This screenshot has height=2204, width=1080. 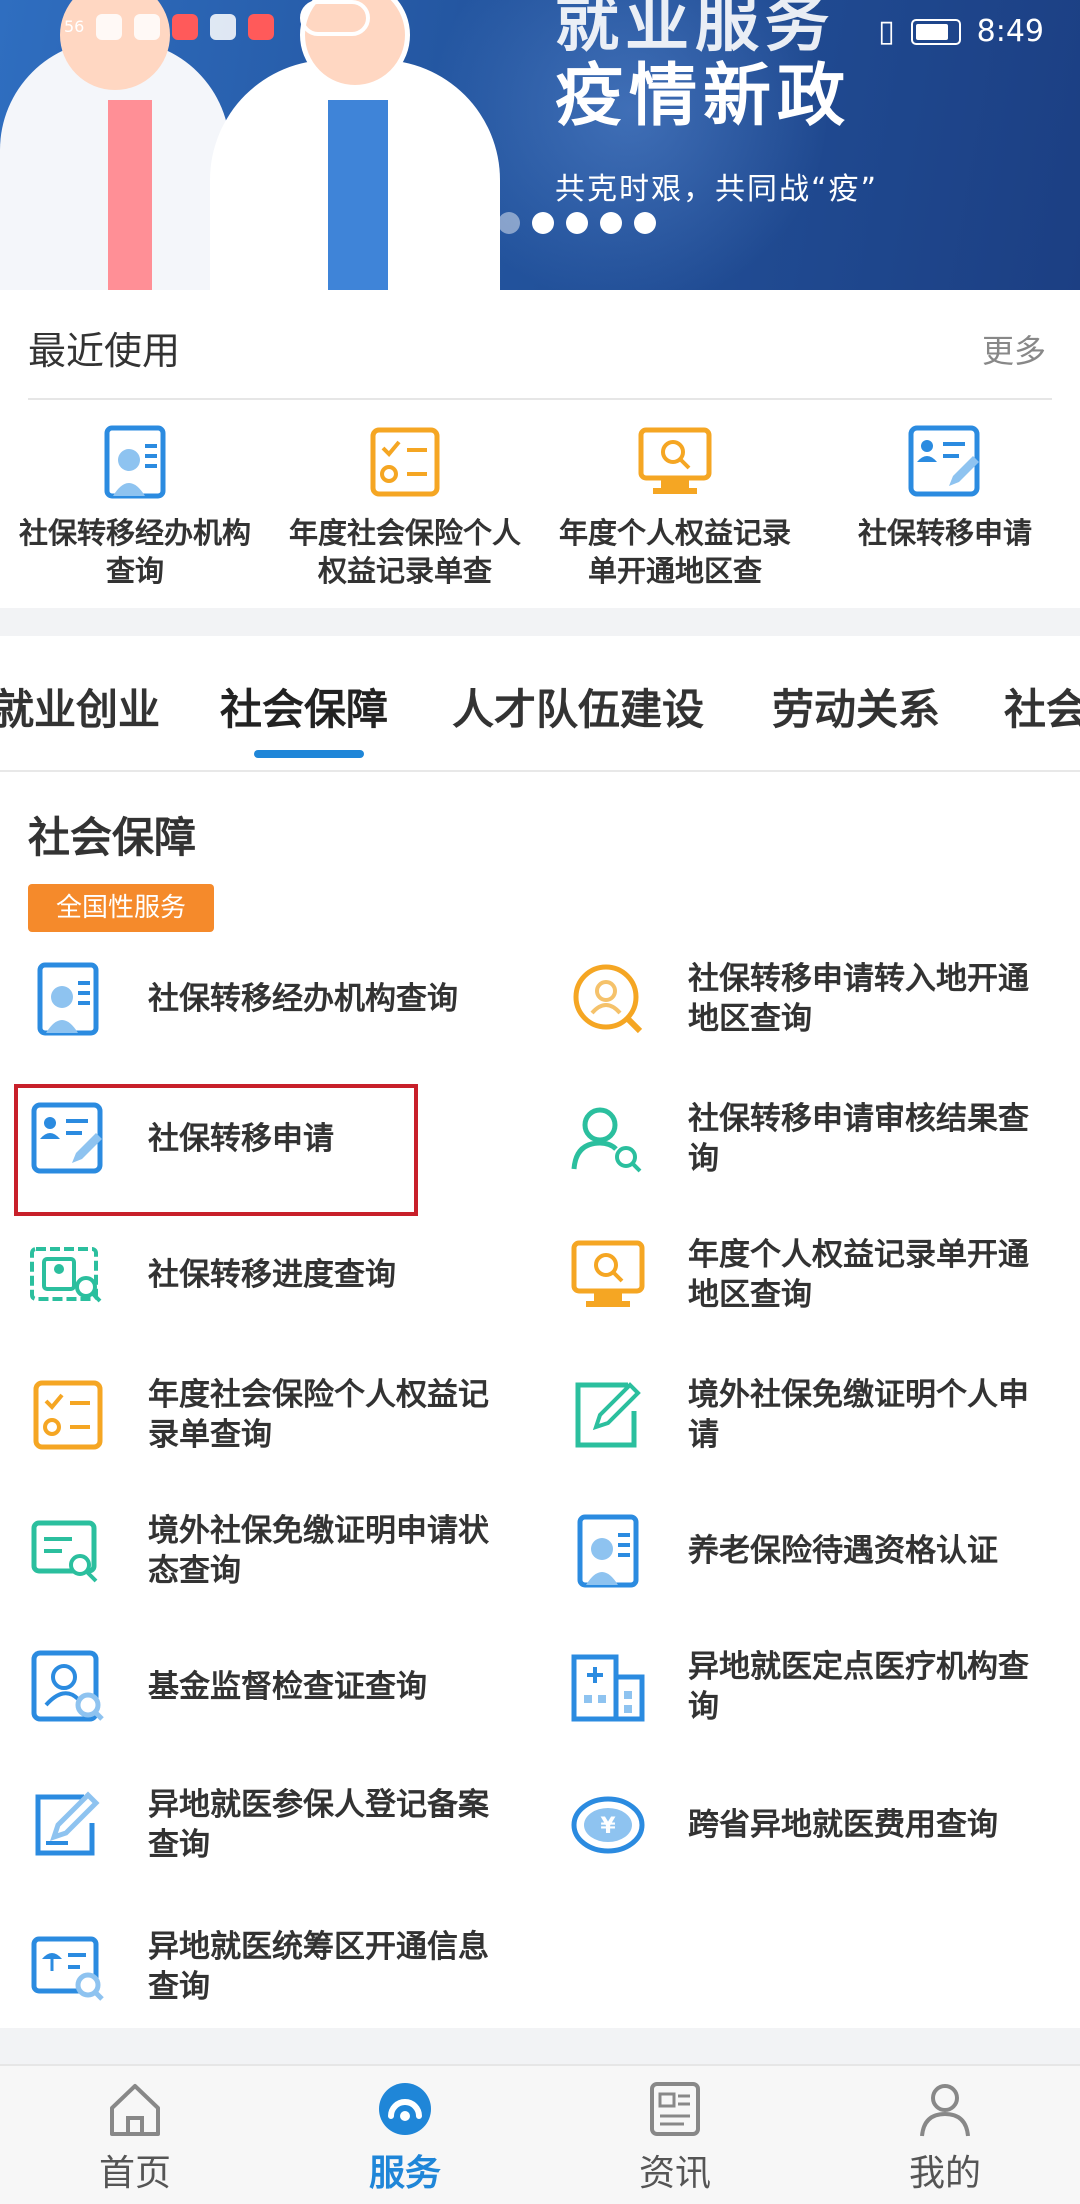 I want to click on chat-icon, so click(x=223, y=27).